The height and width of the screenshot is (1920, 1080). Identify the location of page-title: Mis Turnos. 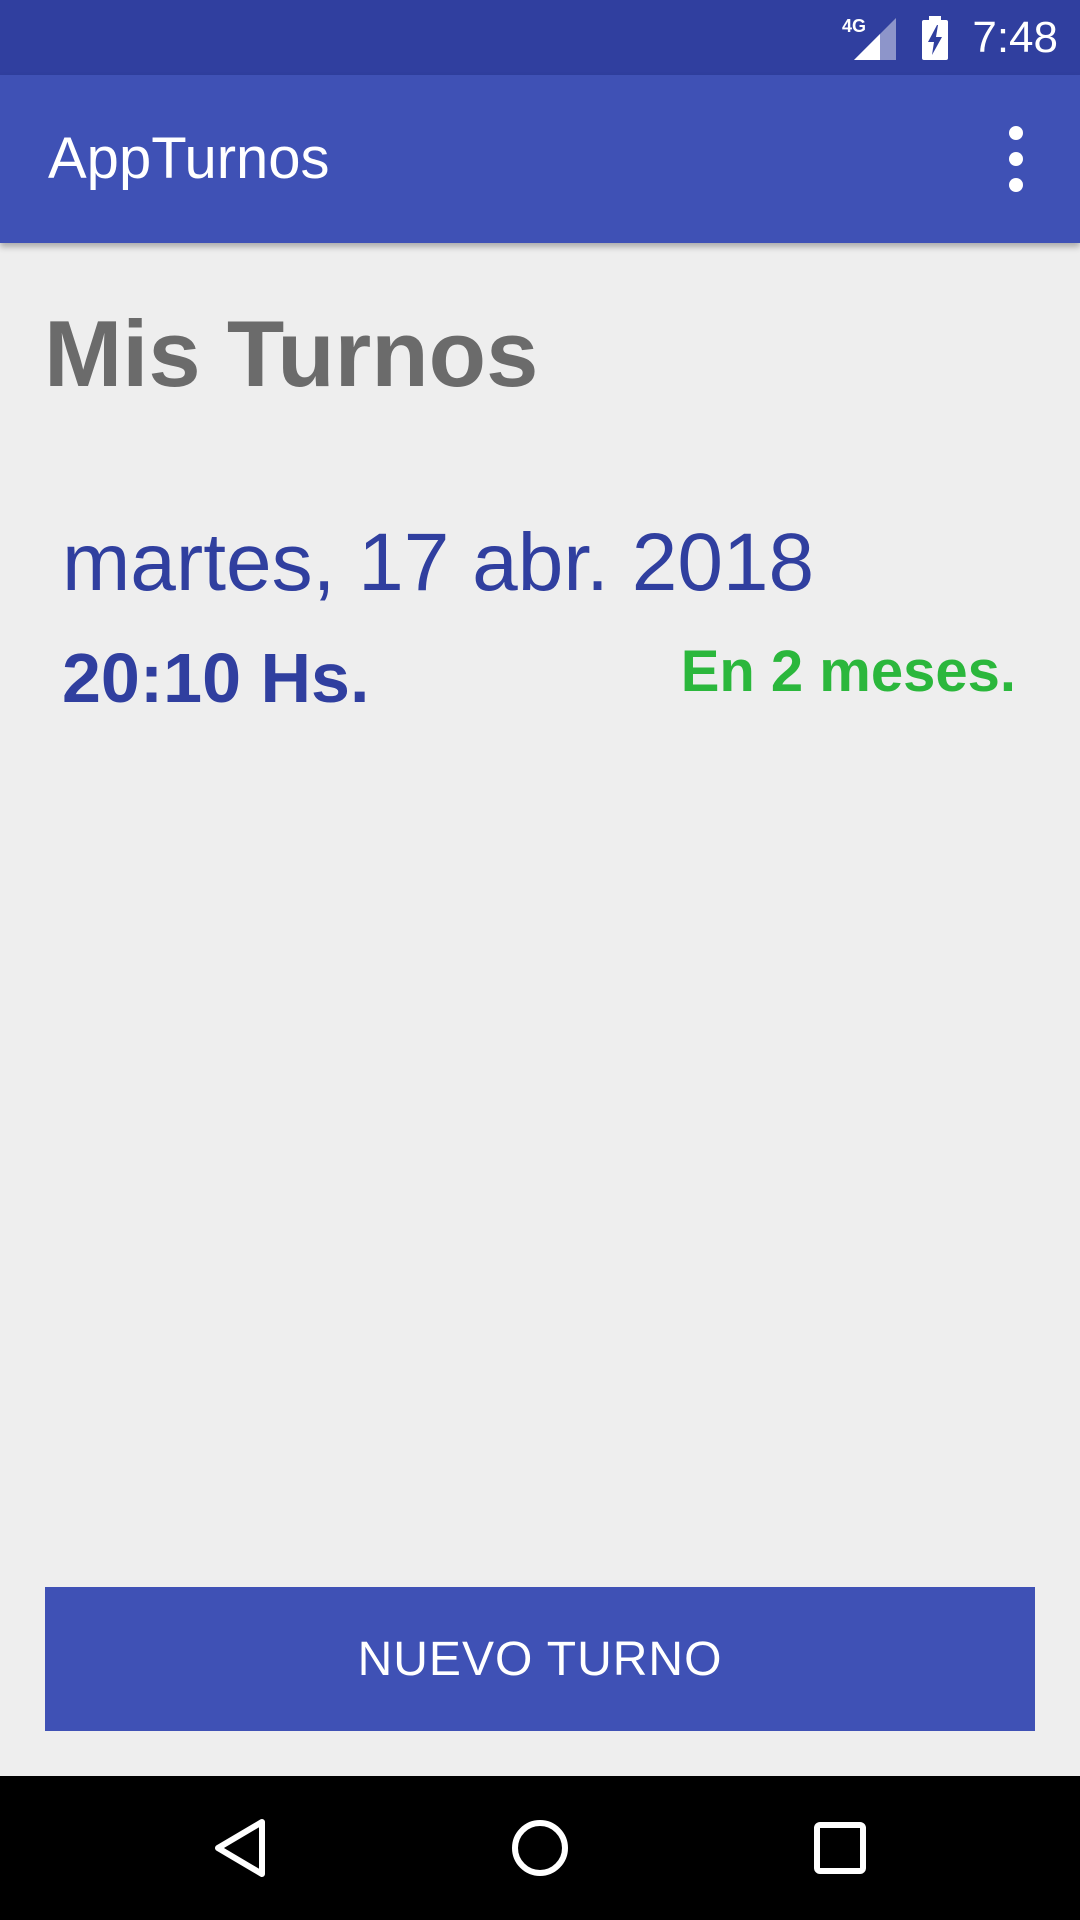
(291, 353).